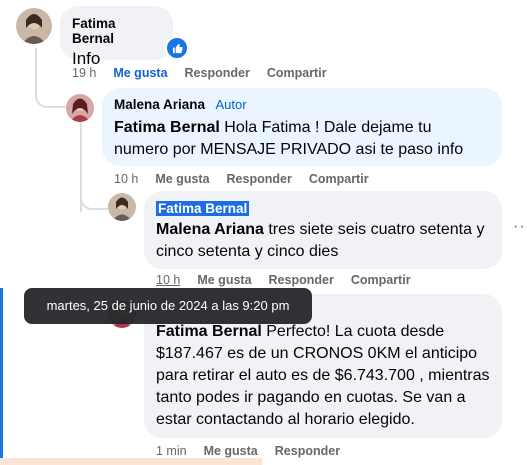  I want to click on comment-actions: 19 h Me gusta Responder Compartir, so click(208, 73).